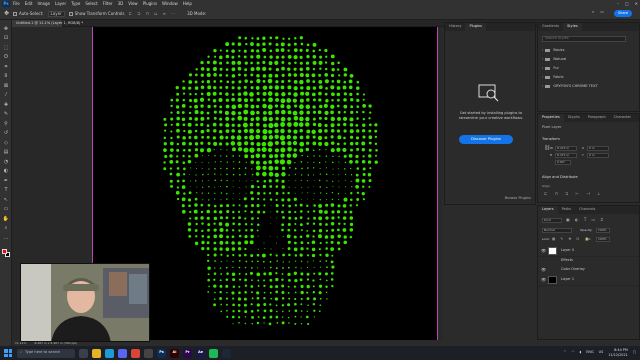  What do you see at coordinates (557, 230) in the screenshot?
I see `blend-mode-dropdown: Normal` at bounding box center [557, 230].